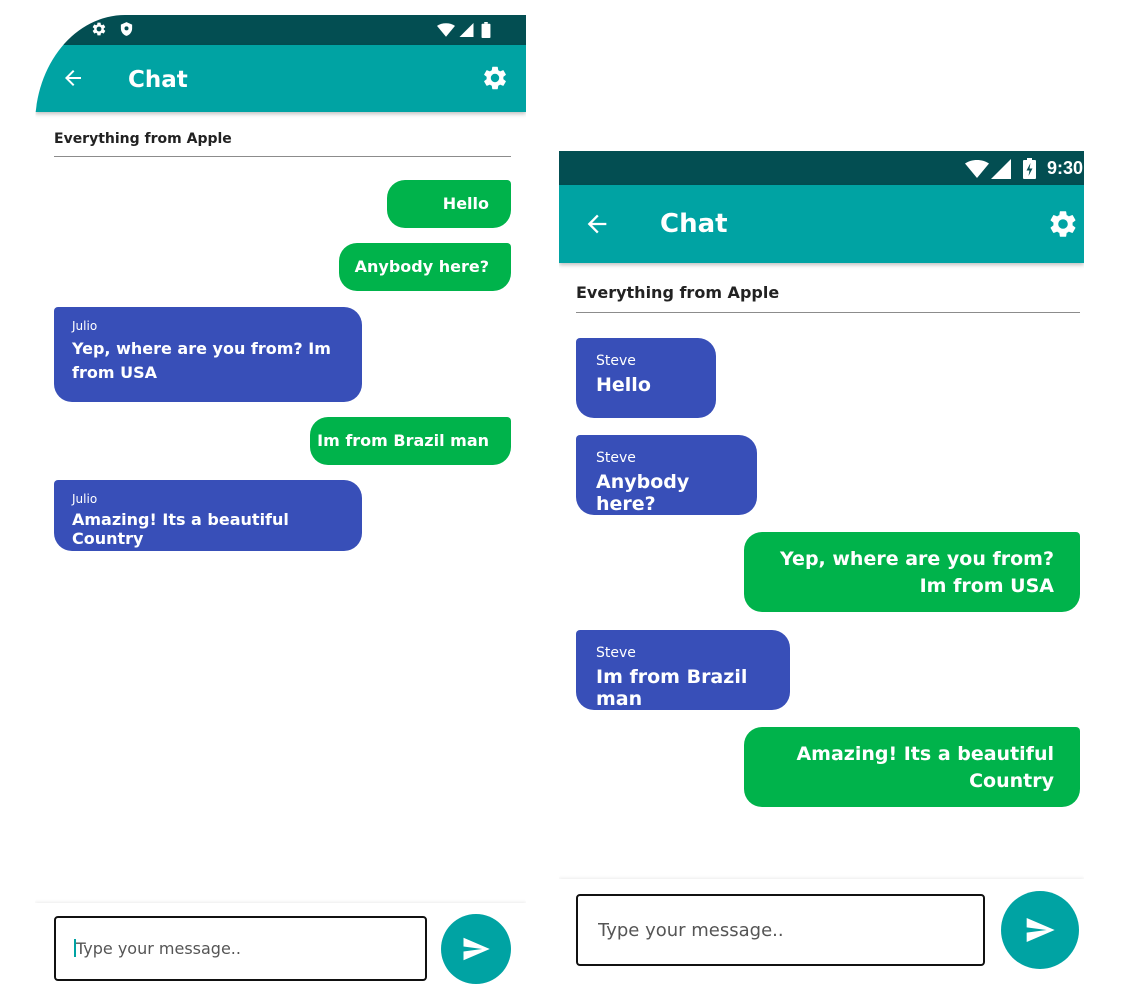 This screenshot has height=999, width=1125. I want to click on status-bar, so click(280, 30).